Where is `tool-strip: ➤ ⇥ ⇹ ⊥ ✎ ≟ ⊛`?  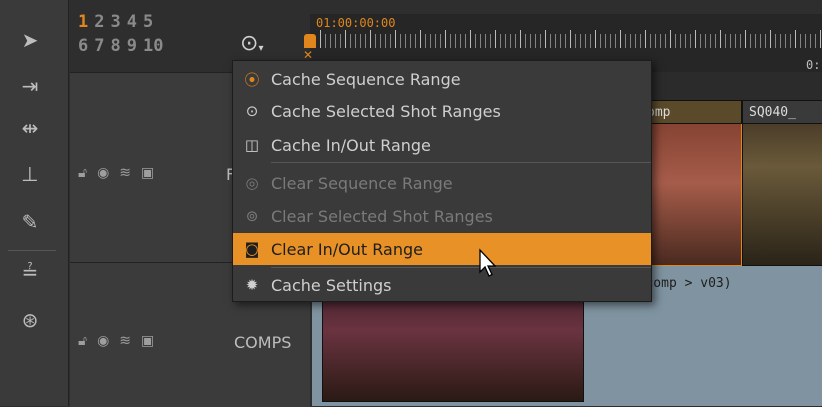 tool-strip: ➤ ⇥ ⇹ ⊥ ✎ ≟ ⊛ is located at coordinates (34, 203).